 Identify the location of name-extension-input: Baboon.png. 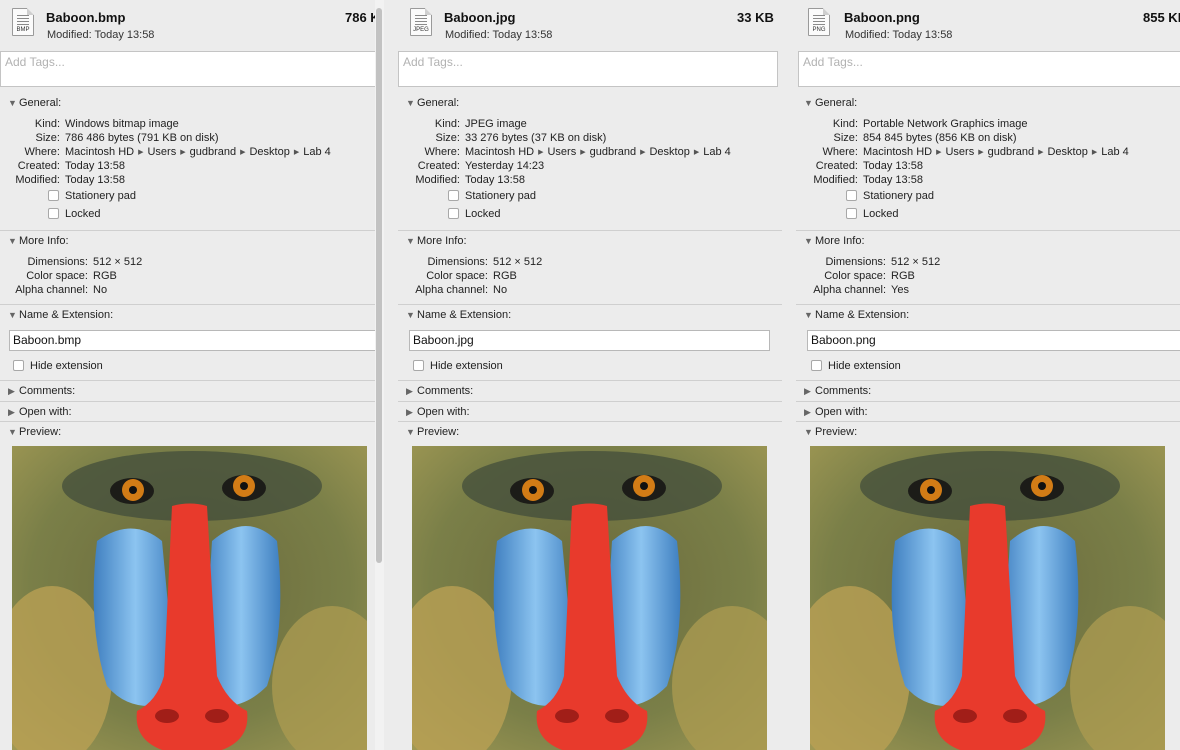
(993, 340).